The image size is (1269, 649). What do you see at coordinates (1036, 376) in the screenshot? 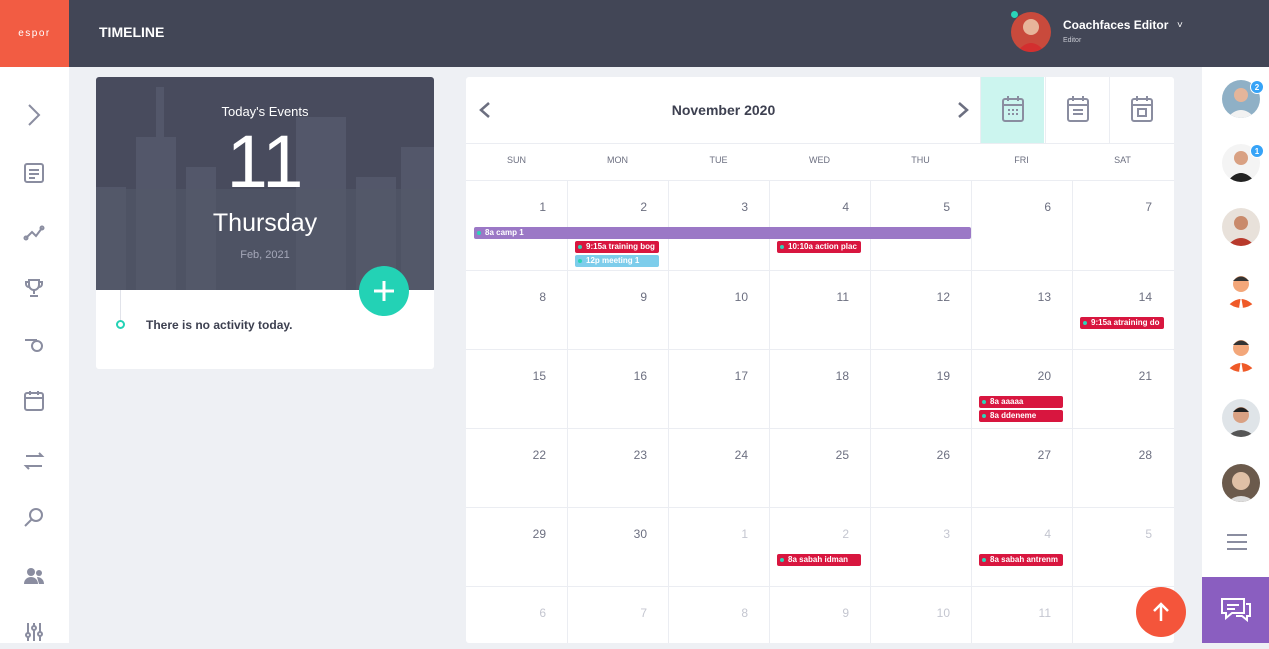
I see `day-number: 20` at bounding box center [1036, 376].